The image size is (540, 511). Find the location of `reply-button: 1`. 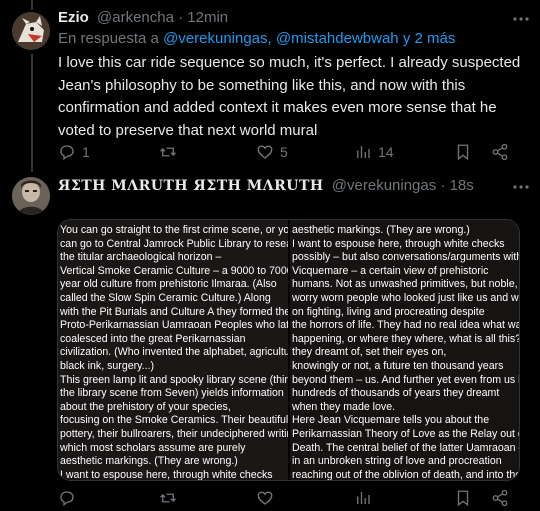

reply-button: 1 is located at coordinates (74, 152).